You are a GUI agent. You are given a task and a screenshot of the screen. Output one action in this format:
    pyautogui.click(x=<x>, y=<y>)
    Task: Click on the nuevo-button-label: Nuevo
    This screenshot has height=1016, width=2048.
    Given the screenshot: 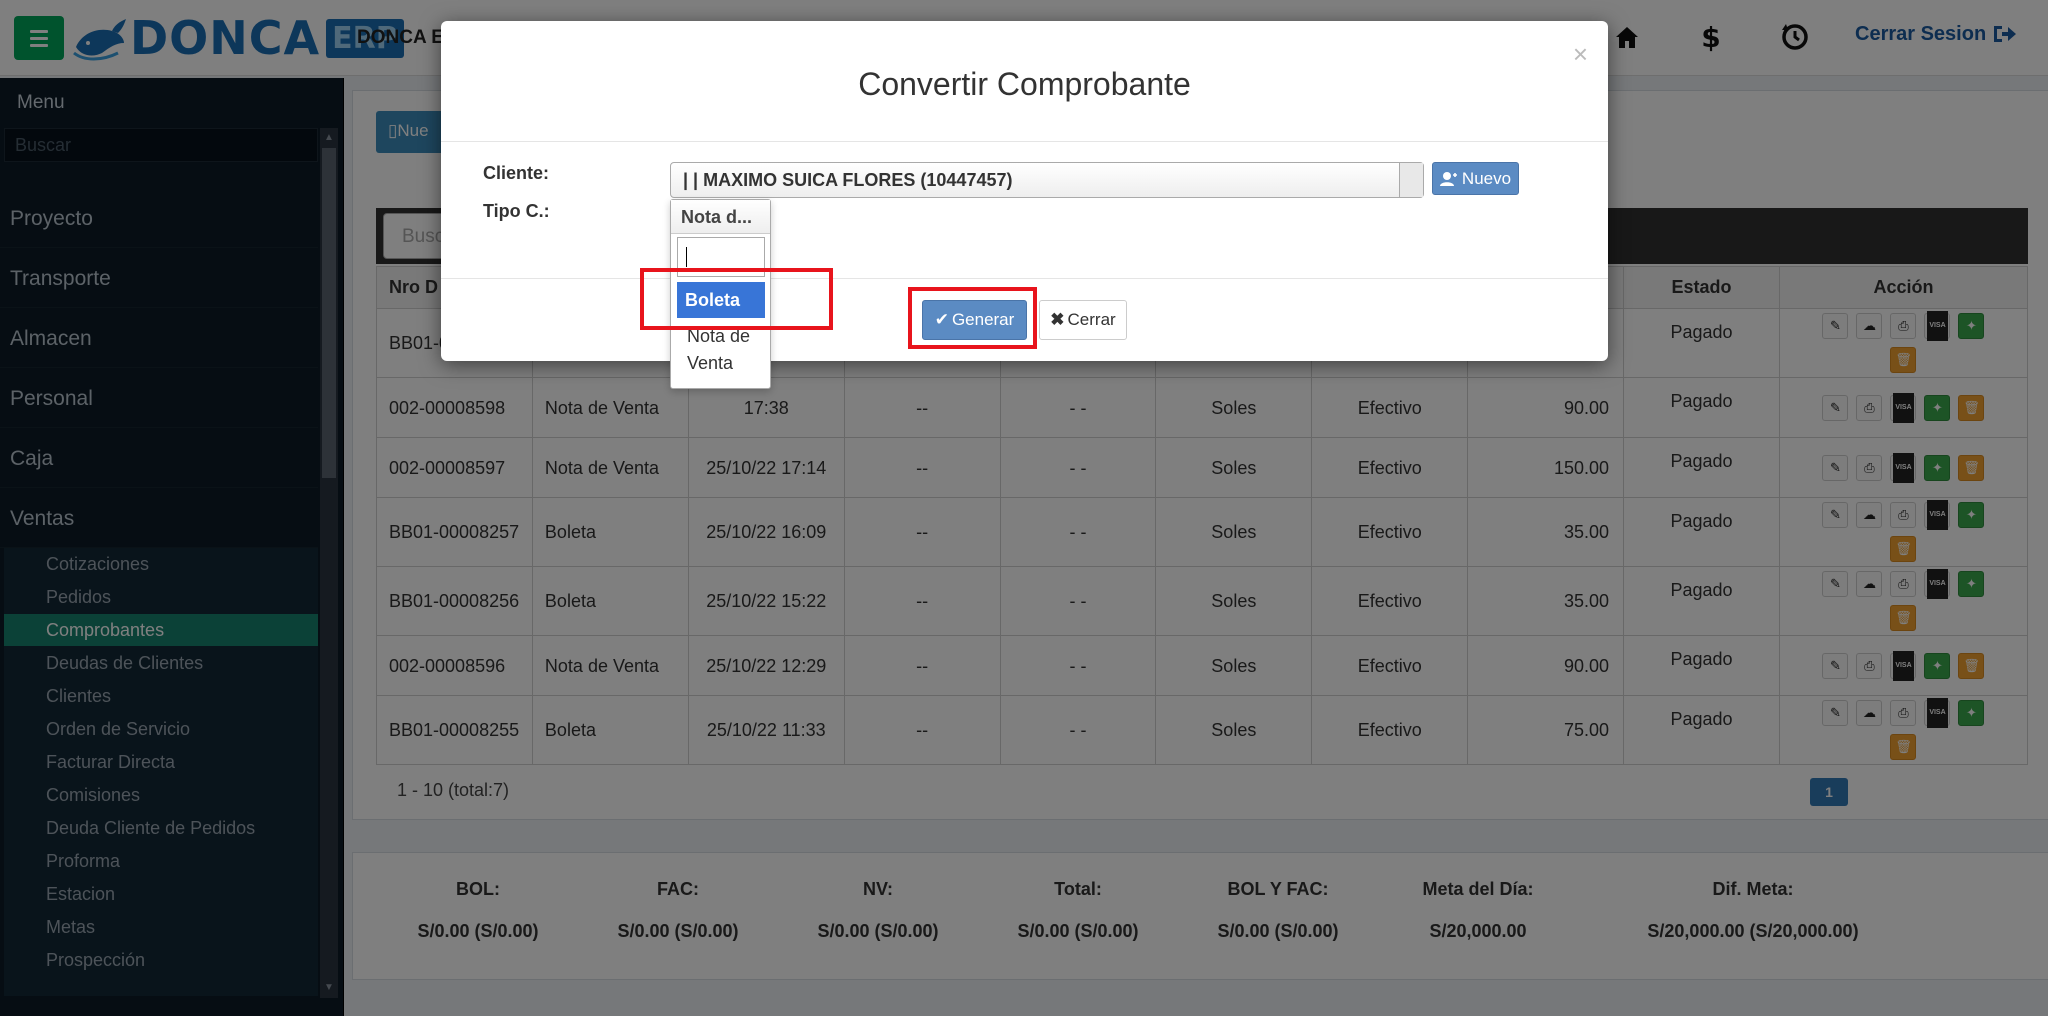 What is the action you would take?
    pyautogui.click(x=1486, y=178)
    